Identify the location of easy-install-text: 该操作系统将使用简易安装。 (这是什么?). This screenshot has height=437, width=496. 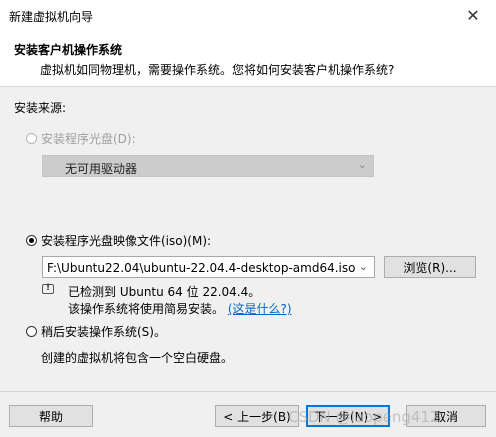
(180, 308).